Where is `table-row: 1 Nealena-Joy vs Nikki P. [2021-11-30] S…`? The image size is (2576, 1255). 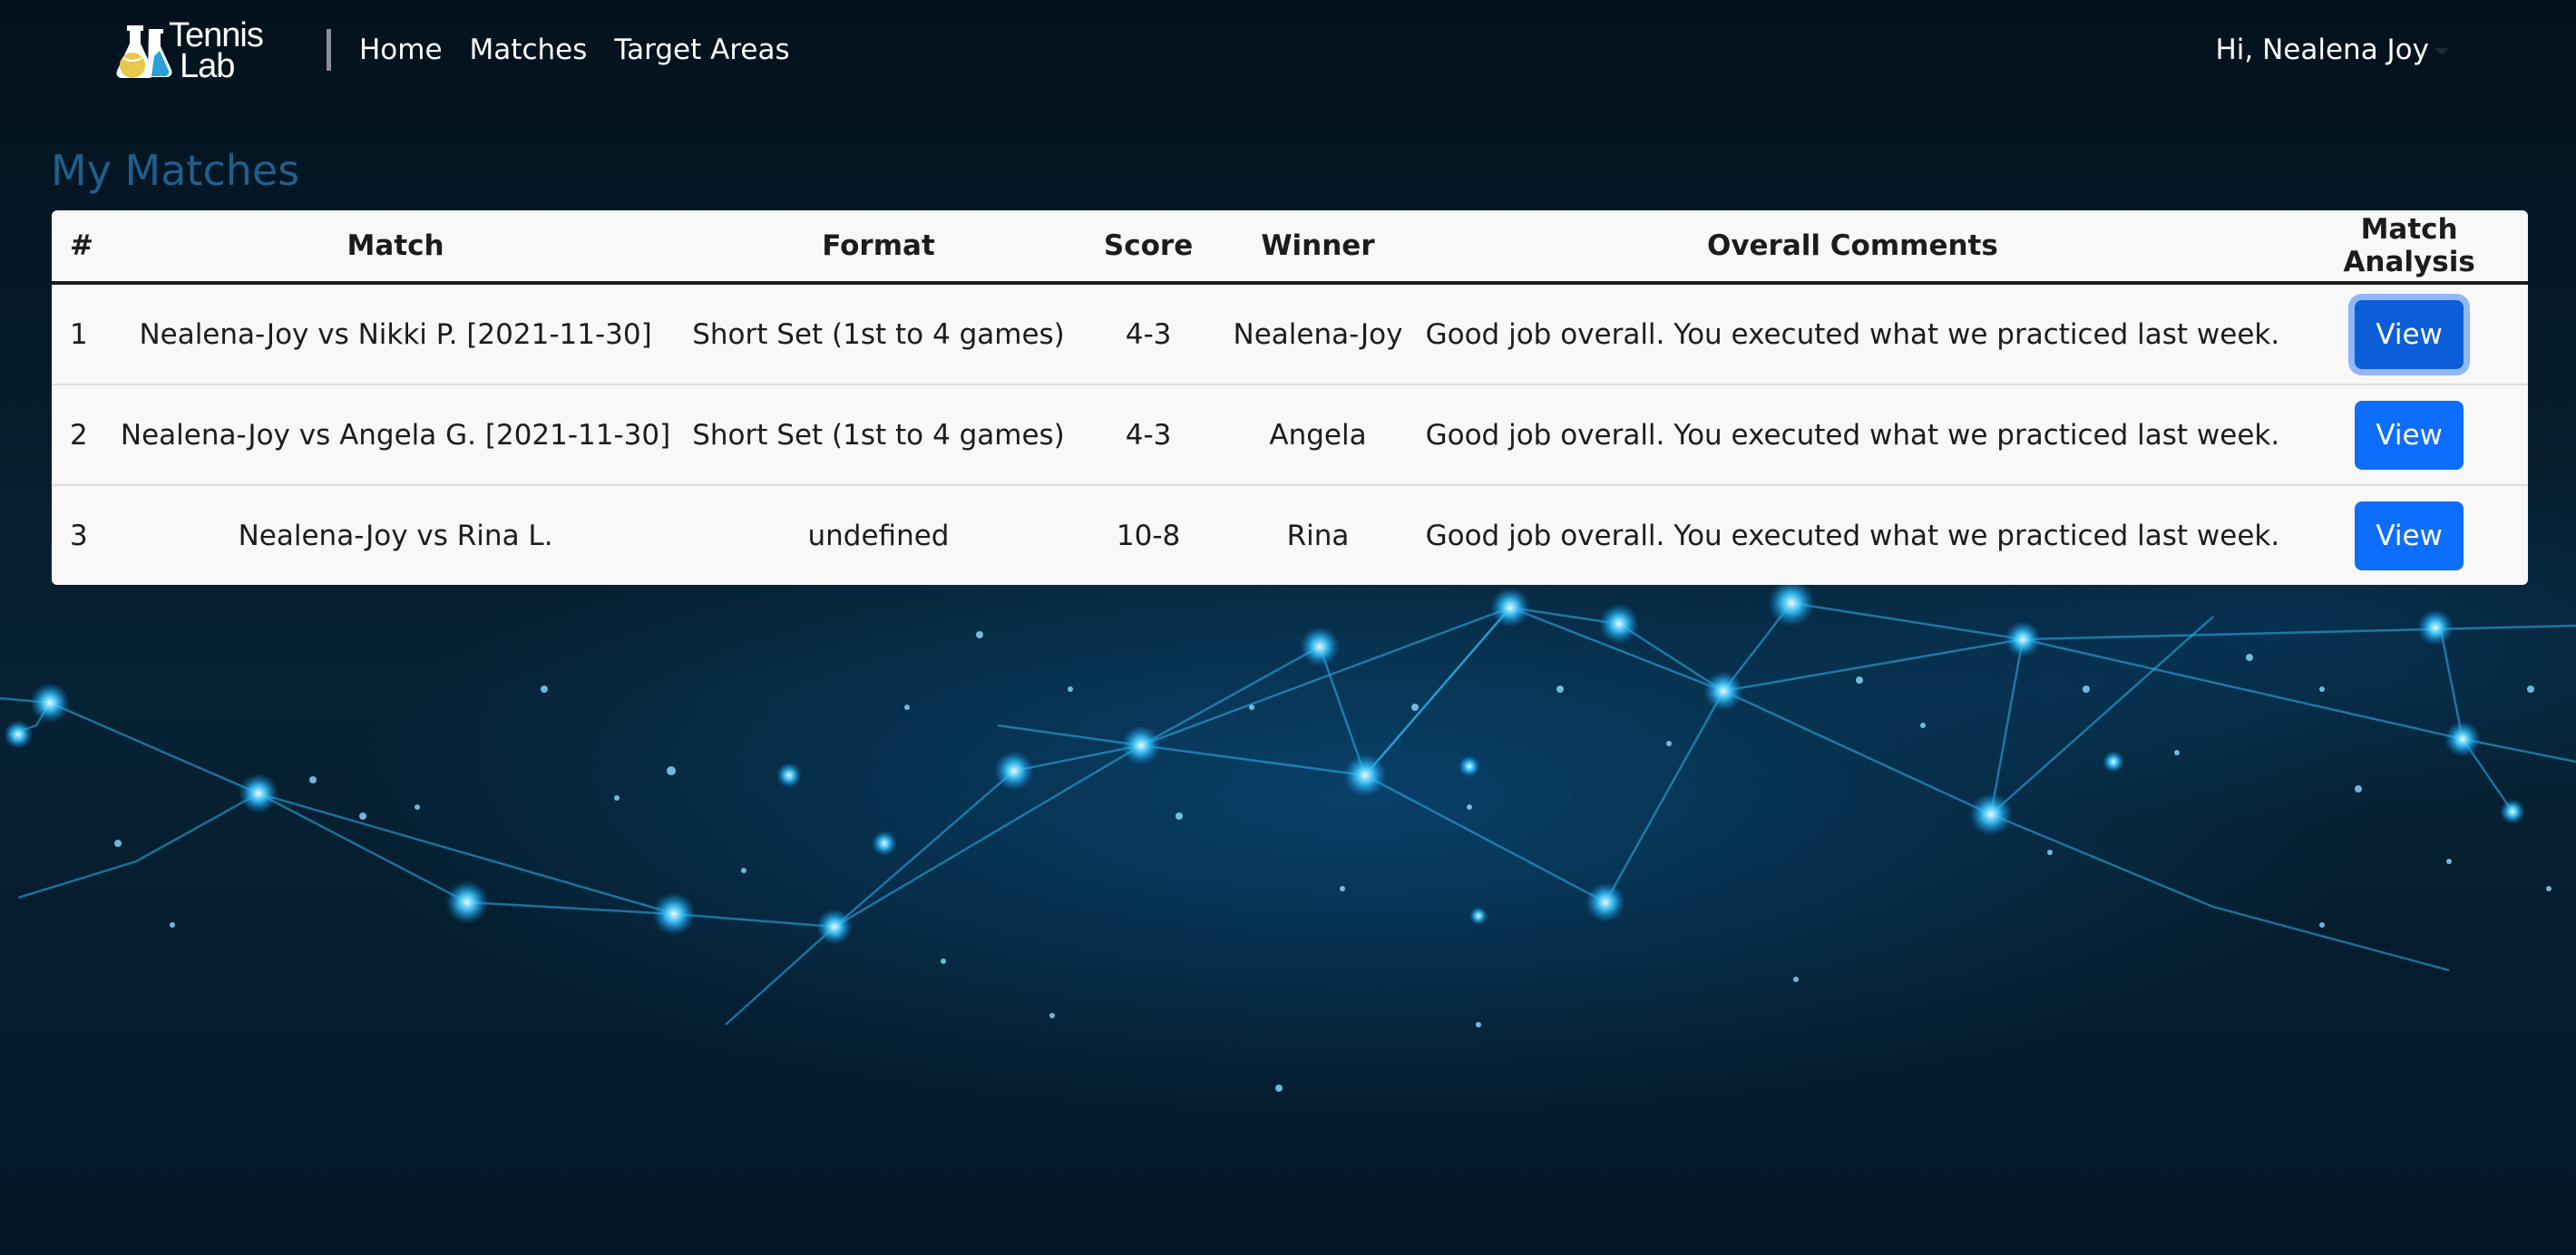 table-row: 1 Nealena-Joy vs Nikki P. [2021-11-30] S… is located at coordinates (1290, 334).